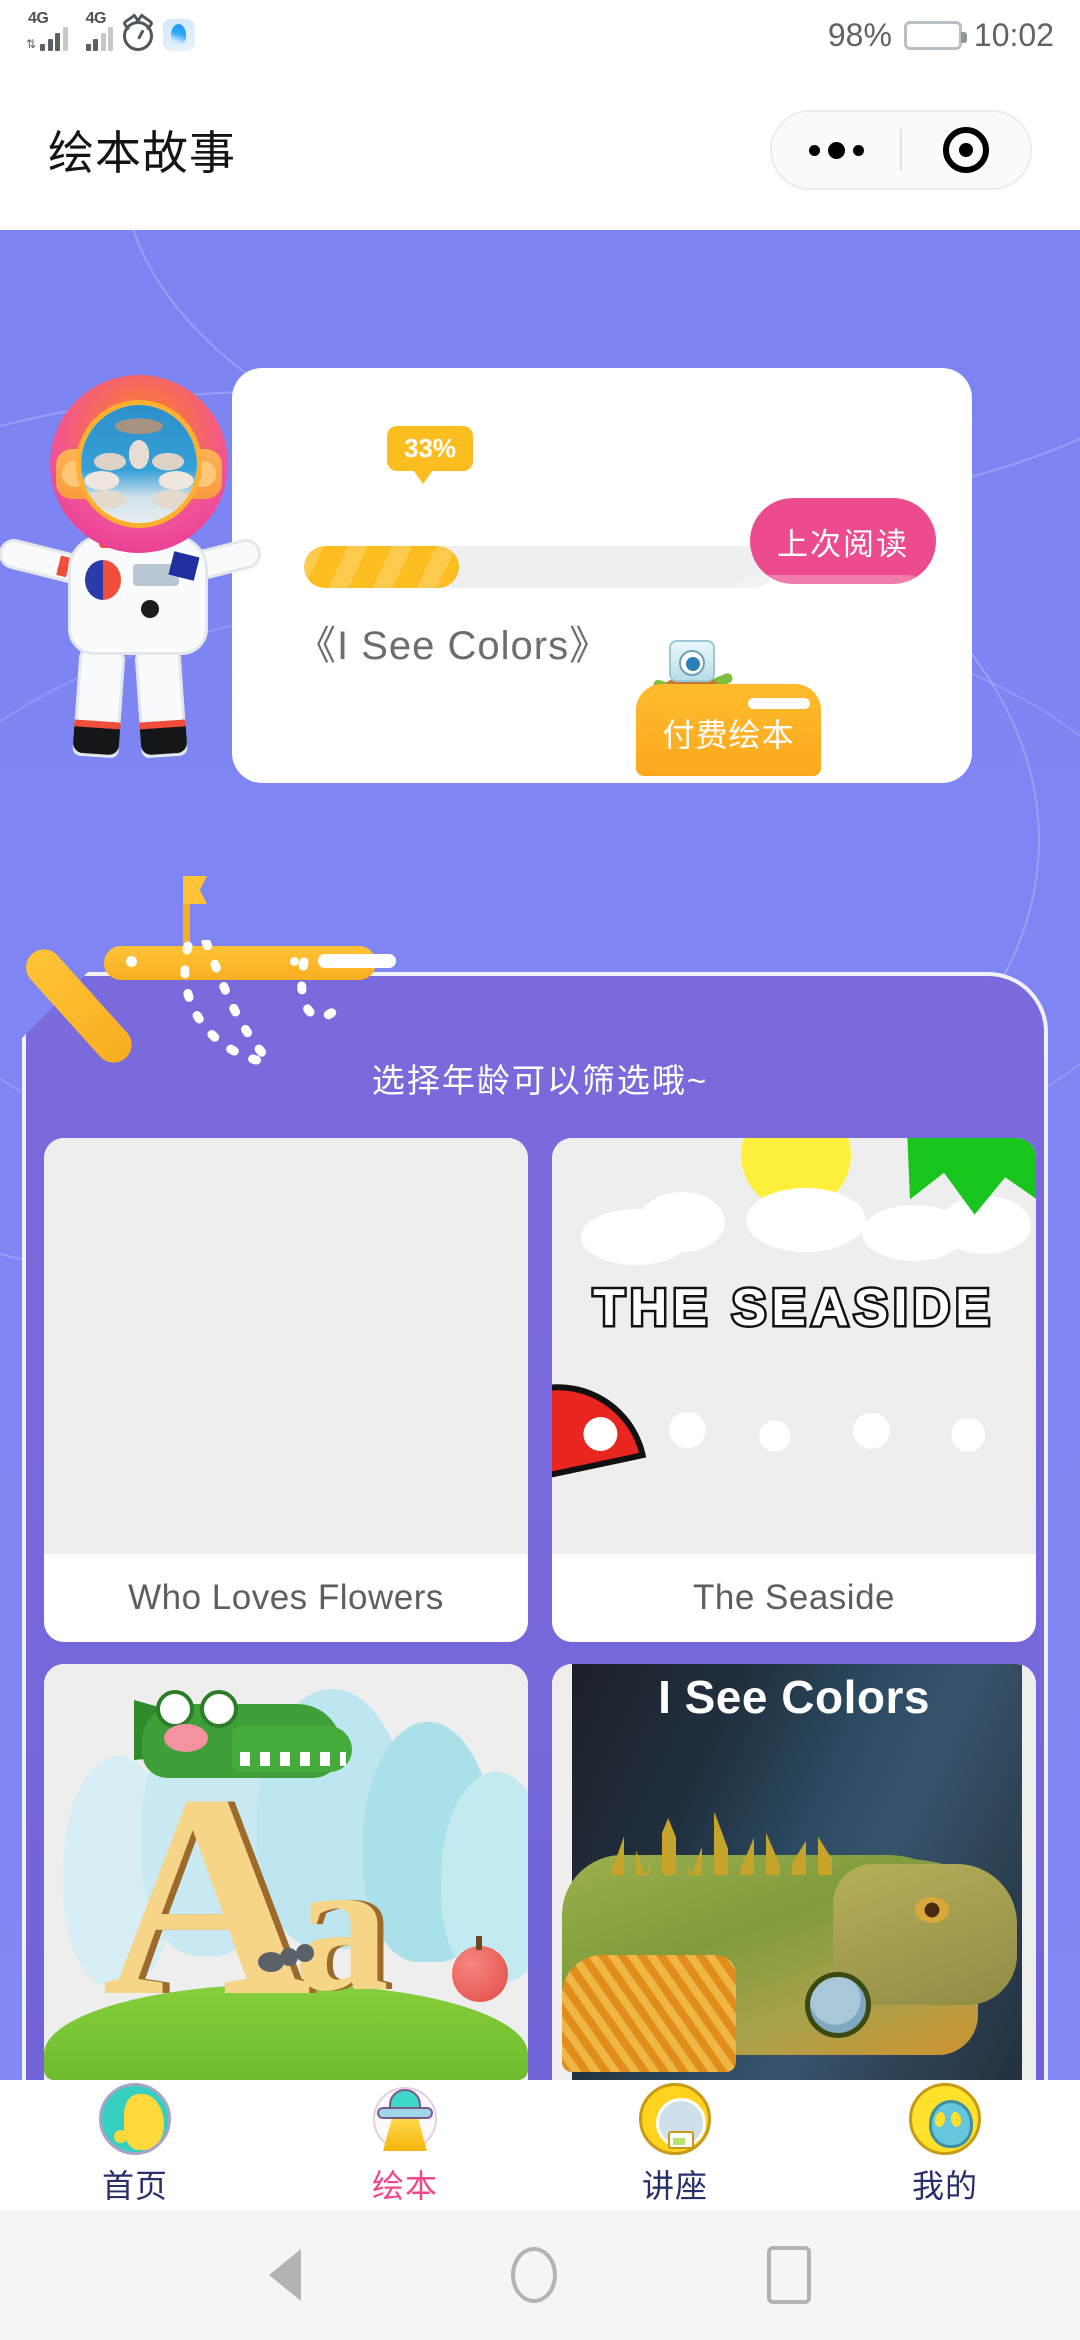 This screenshot has width=1080, height=2340. What do you see at coordinates (405, 2119) in the screenshot?
I see `ufo-icon` at bounding box center [405, 2119].